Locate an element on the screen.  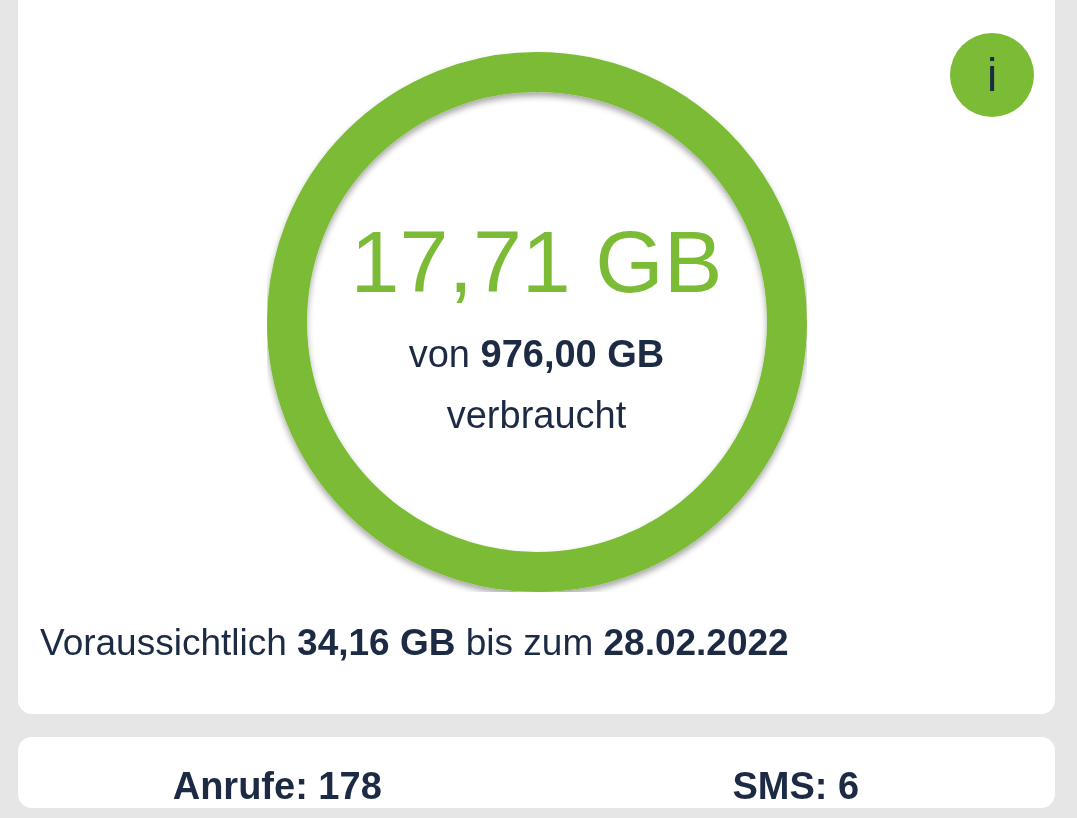
stat-label: SMS: 6 is located at coordinates (796, 786).